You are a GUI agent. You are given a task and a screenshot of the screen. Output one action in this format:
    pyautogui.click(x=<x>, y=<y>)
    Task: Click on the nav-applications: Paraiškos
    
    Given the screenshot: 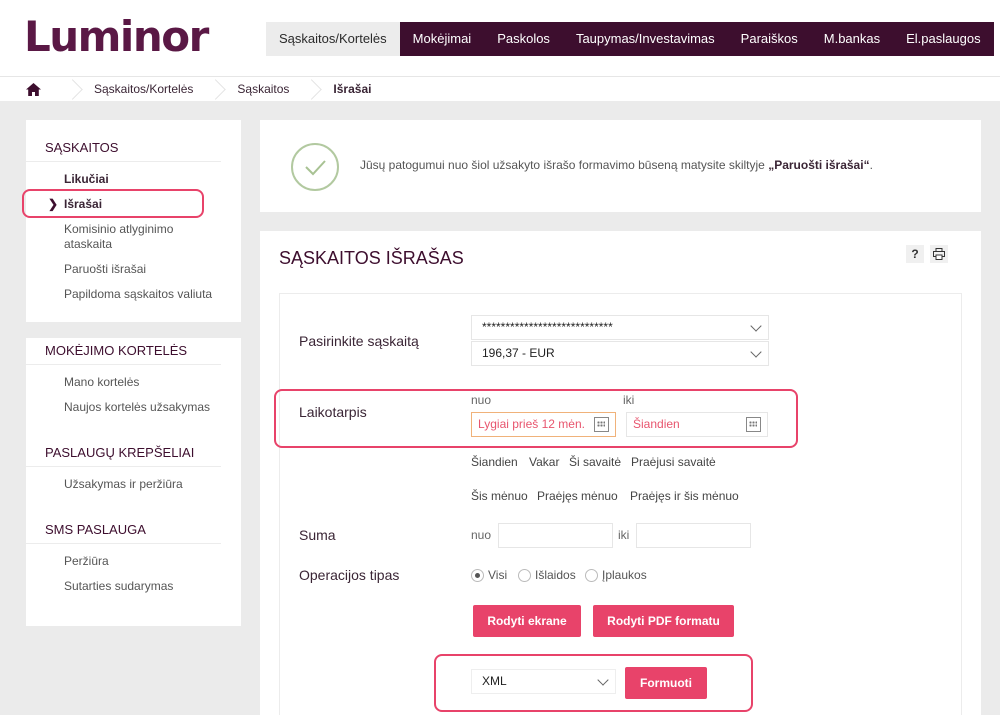 What is the action you would take?
    pyautogui.click(x=769, y=39)
    